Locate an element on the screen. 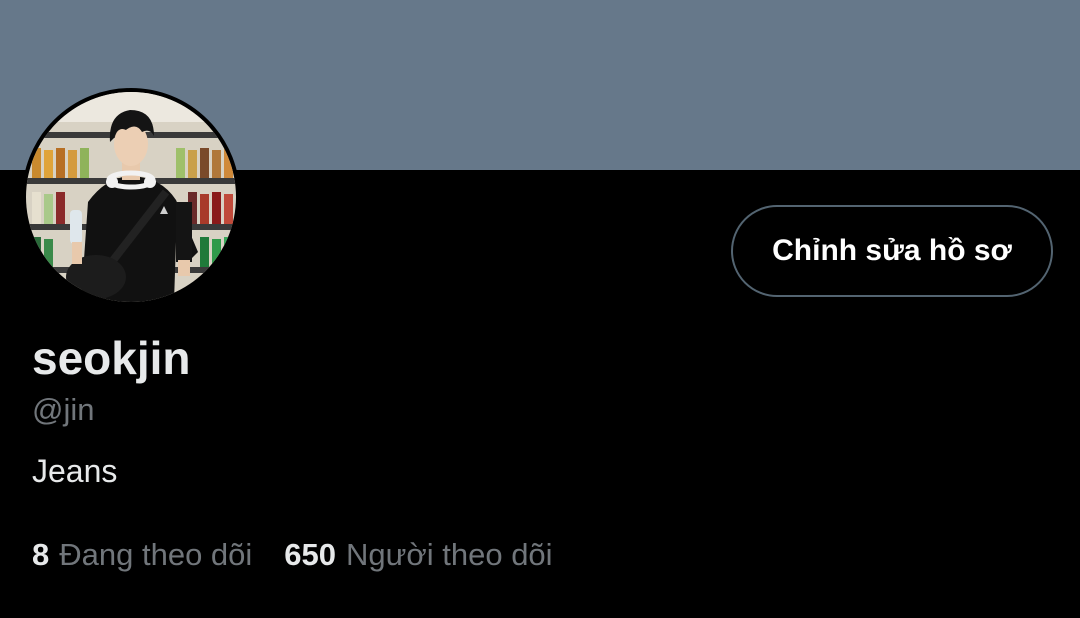 The image size is (1080, 618). followers-link: 650 Người theo dõi is located at coordinates (418, 555).